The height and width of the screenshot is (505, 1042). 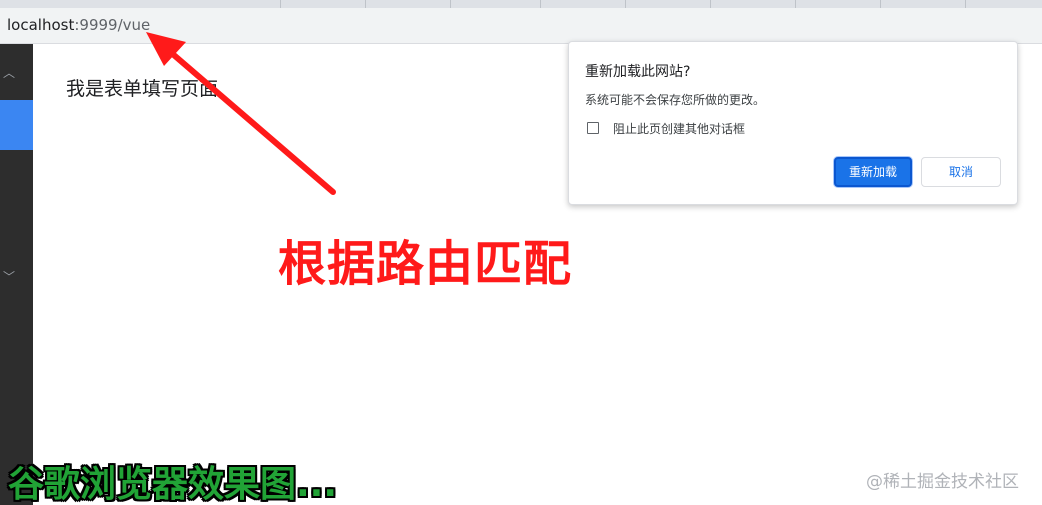 I want to click on route-match-annotation: 根据路由匹配, so click(x=425, y=264).